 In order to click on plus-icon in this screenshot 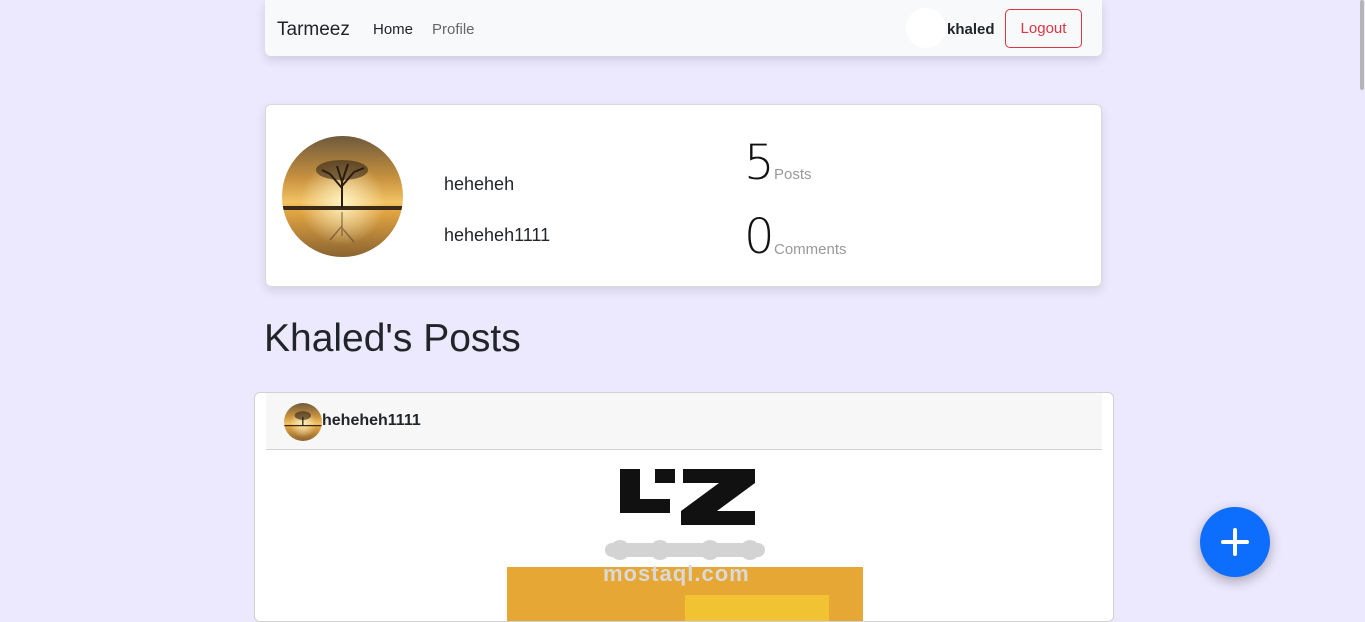, I will do `click(1235, 542)`.